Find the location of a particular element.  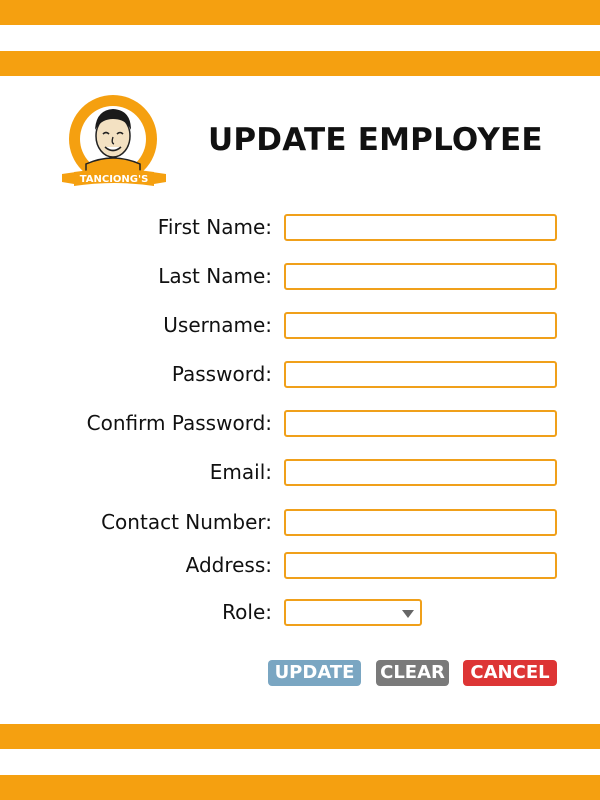

cartoon-man-face-logo-icon: TANCIONG'S is located at coordinates (114, 140).